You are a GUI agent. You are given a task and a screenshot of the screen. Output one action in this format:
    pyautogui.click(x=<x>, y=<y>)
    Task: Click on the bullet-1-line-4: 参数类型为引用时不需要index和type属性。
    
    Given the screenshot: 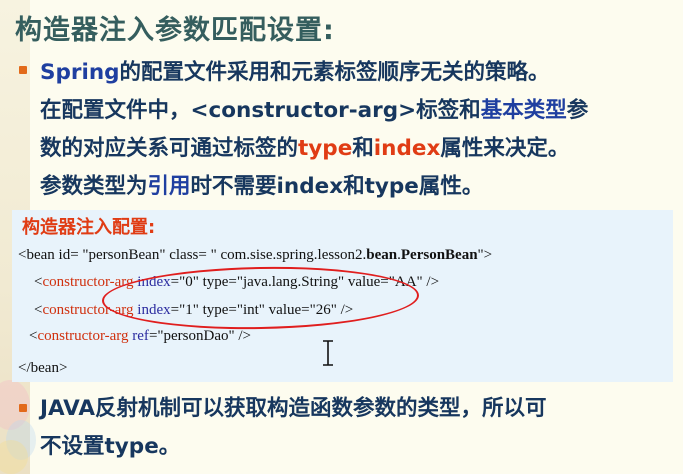 What is the action you would take?
    pyautogui.click(x=262, y=186)
    